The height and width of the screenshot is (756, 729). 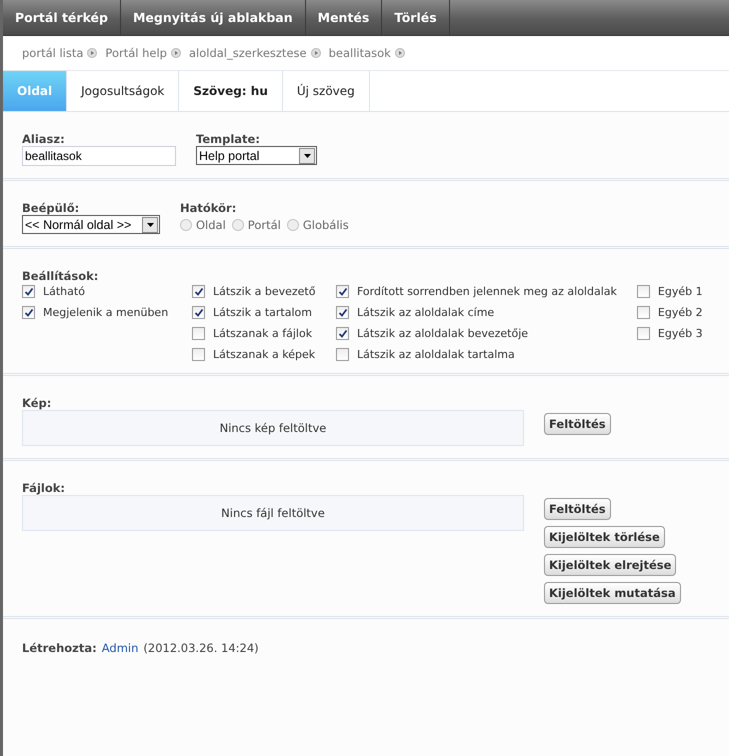 I want to click on checkbox-label: Látszik a tartalom, so click(x=262, y=312).